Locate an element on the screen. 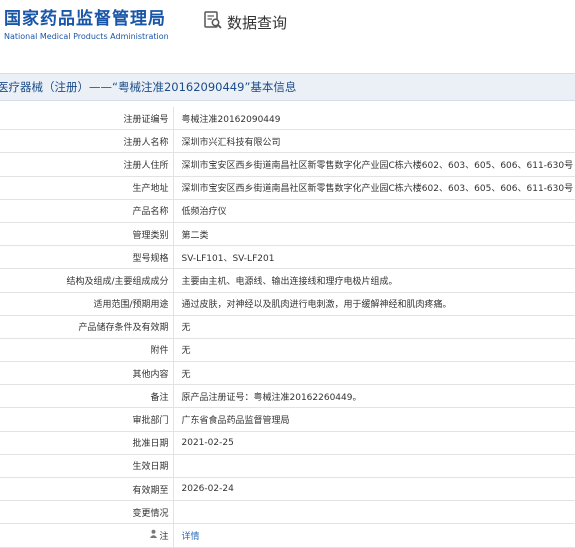  info-row: 生效日期 is located at coordinates (287, 466).